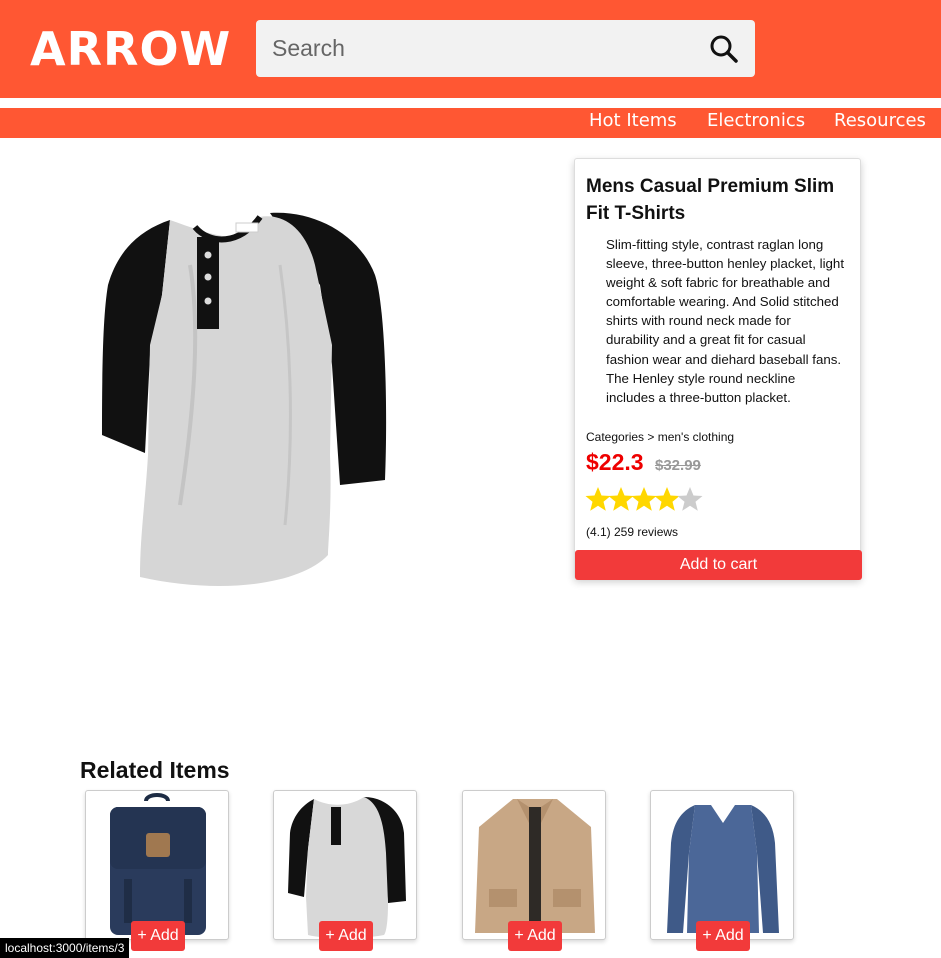 The image size is (941, 958). What do you see at coordinates (158, 864) in the screenshot?
I see `backpack-image` at bounding box center [158, 864].